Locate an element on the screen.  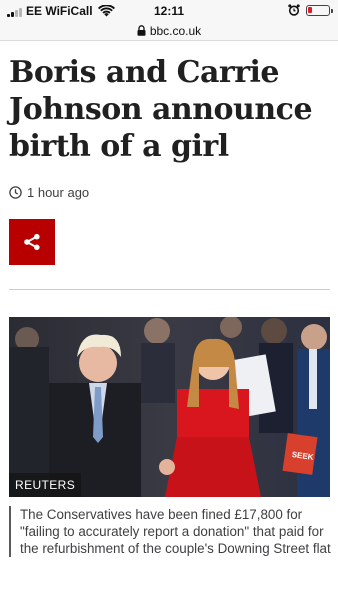
status-bar: EE WiFiCall 12:11 is located at coordinates (169, 11).